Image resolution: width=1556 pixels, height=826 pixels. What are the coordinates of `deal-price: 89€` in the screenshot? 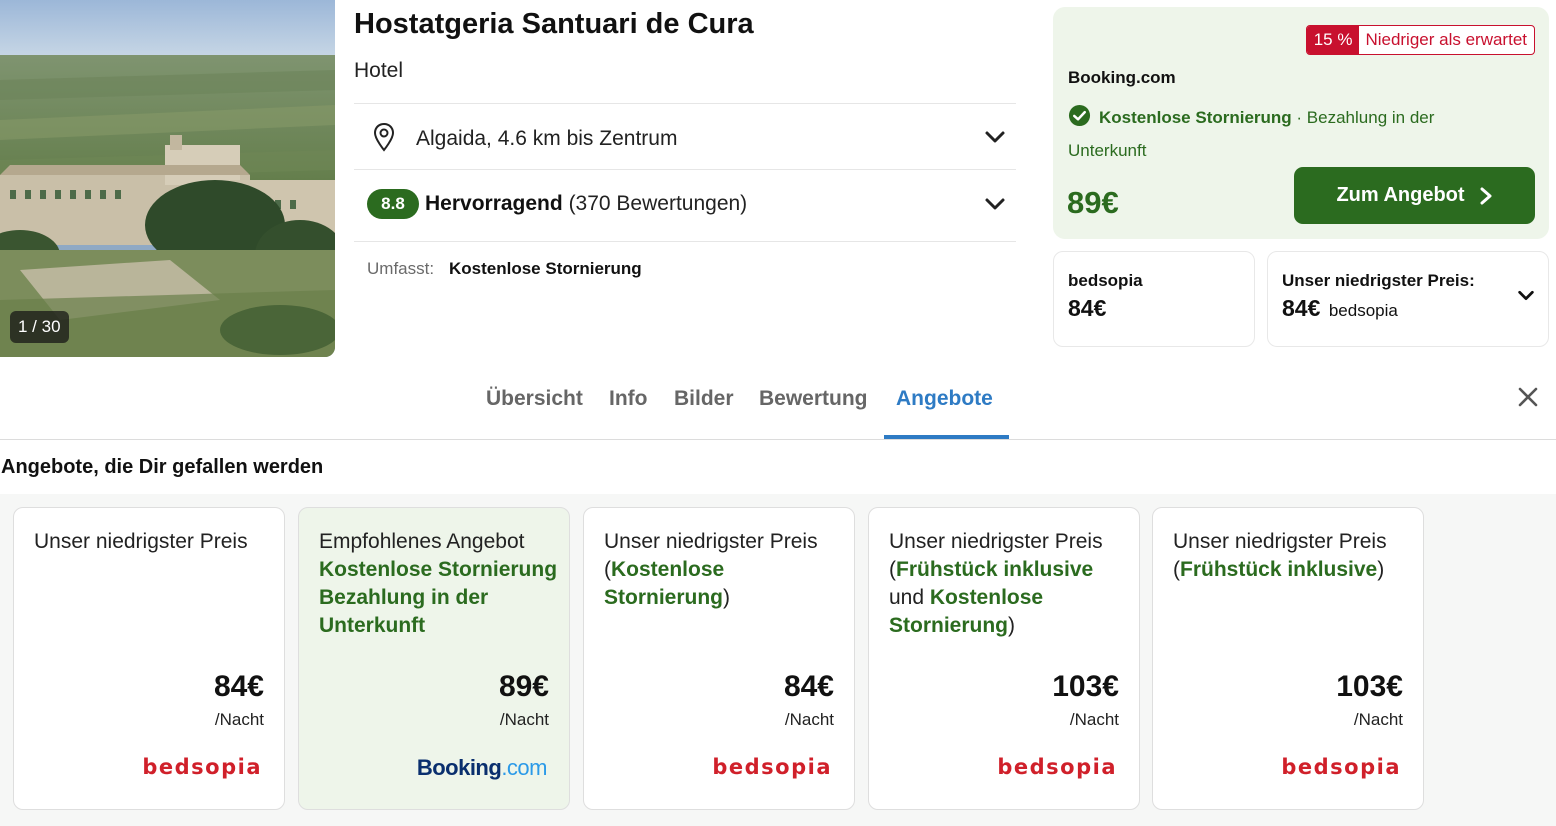 It's located at (1093, 202).